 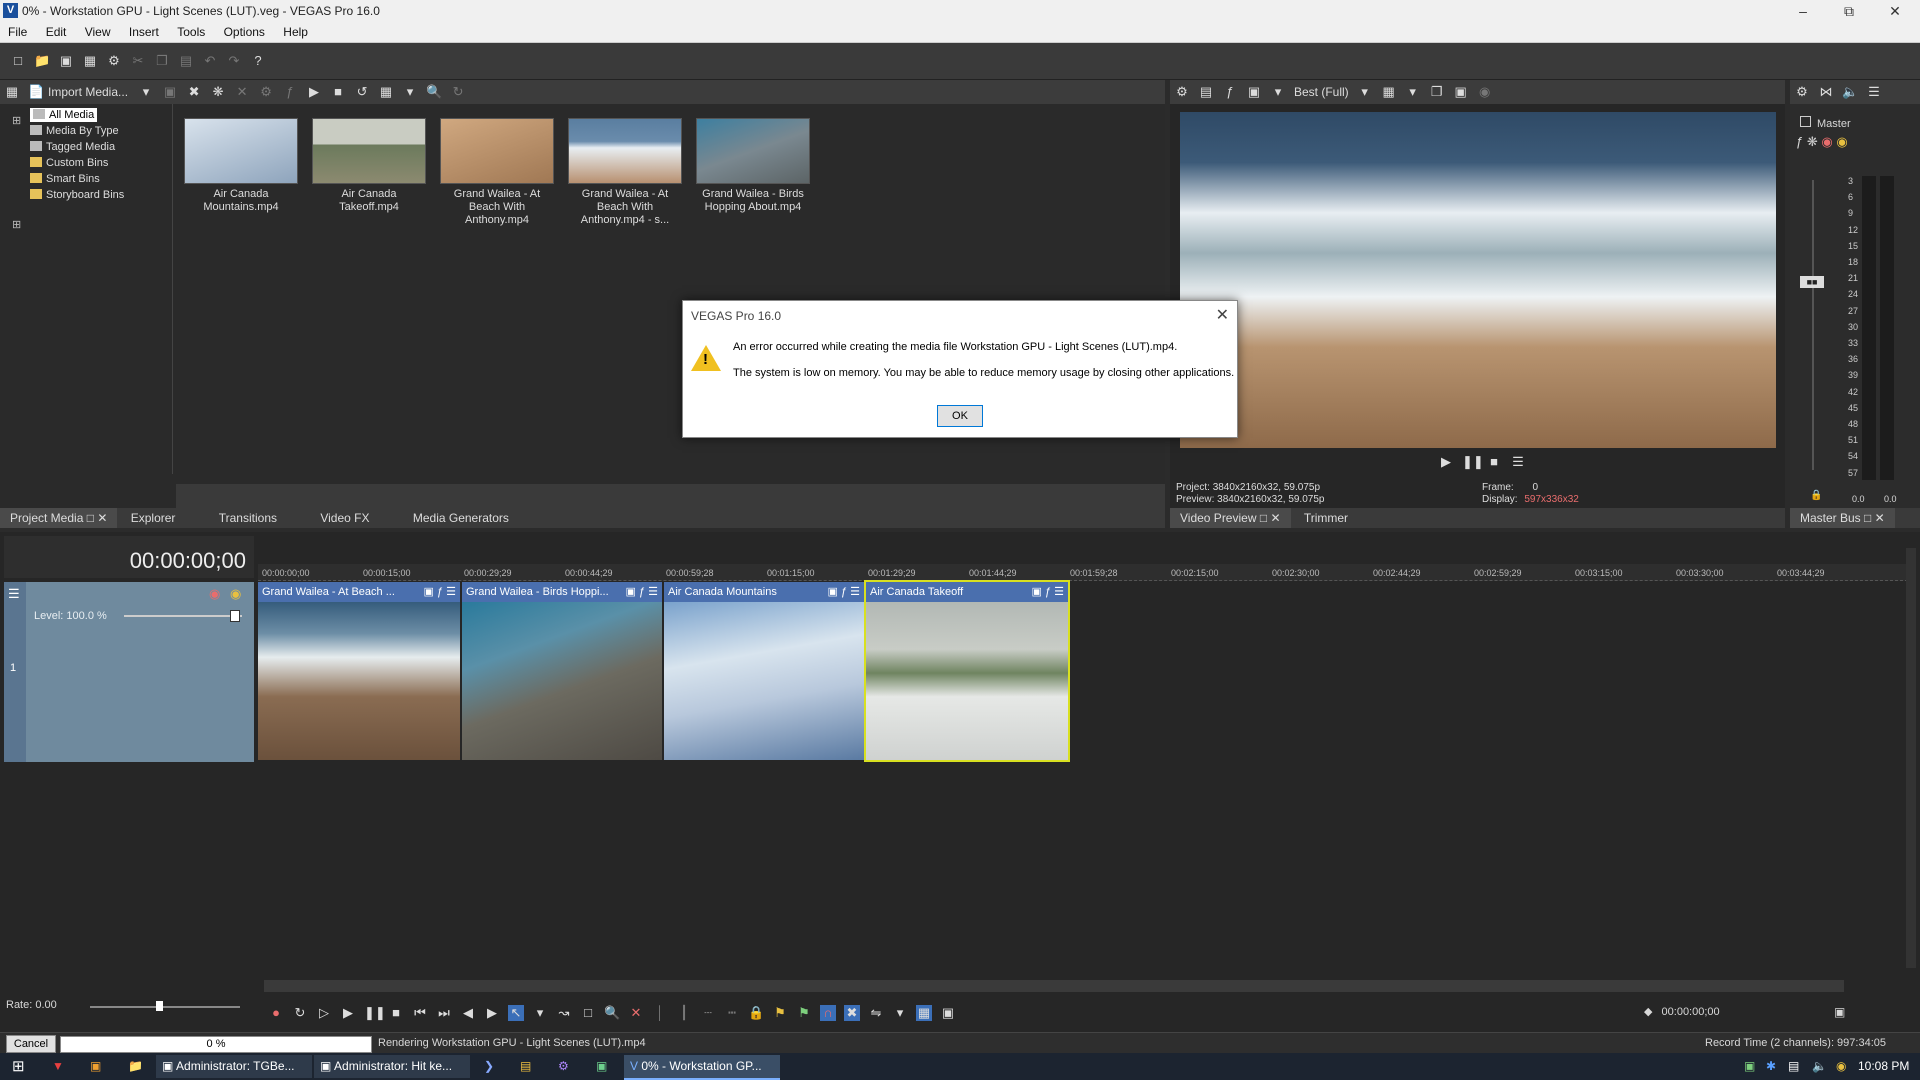 I want to click on cancel-button: Cancel, so click(x=31, y=1044).